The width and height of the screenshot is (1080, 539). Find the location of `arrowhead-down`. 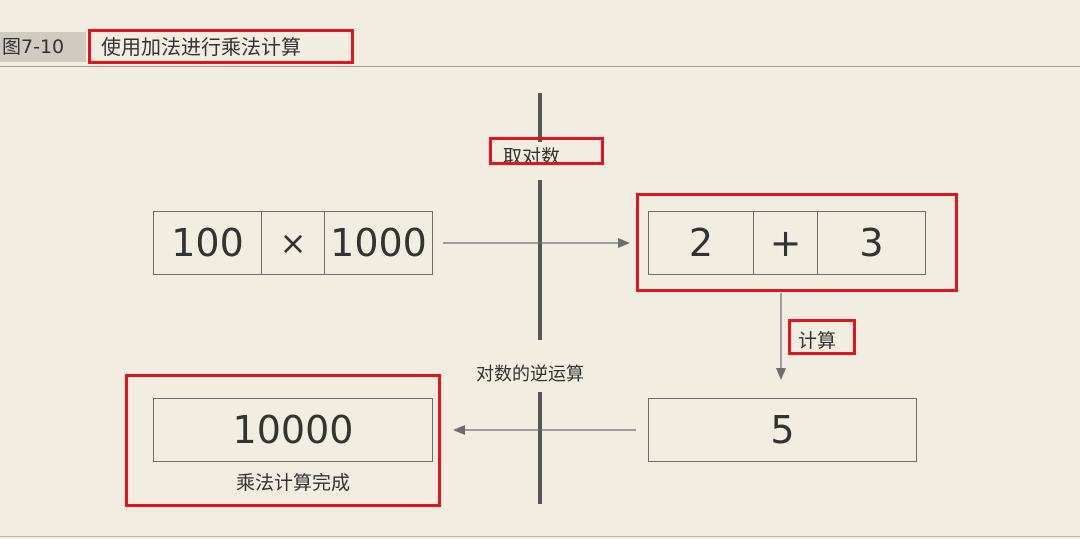

arrowhead-down is located at coordinates (781, 374).